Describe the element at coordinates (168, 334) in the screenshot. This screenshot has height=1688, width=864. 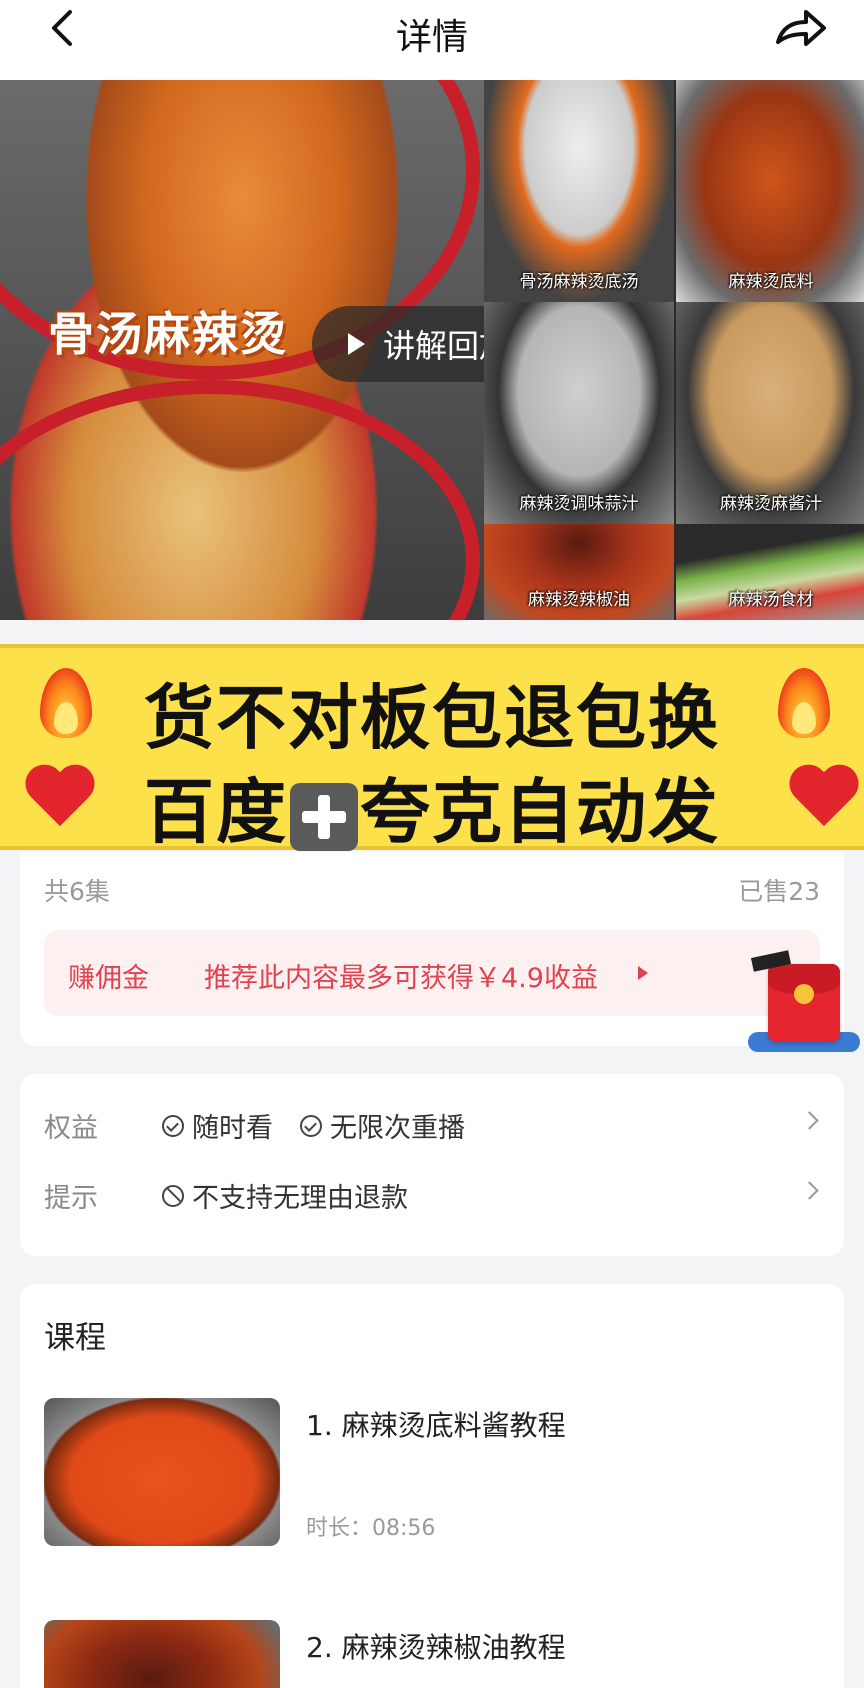
I see `hero-dish-label: 骨汤麻辣烫` at that location.